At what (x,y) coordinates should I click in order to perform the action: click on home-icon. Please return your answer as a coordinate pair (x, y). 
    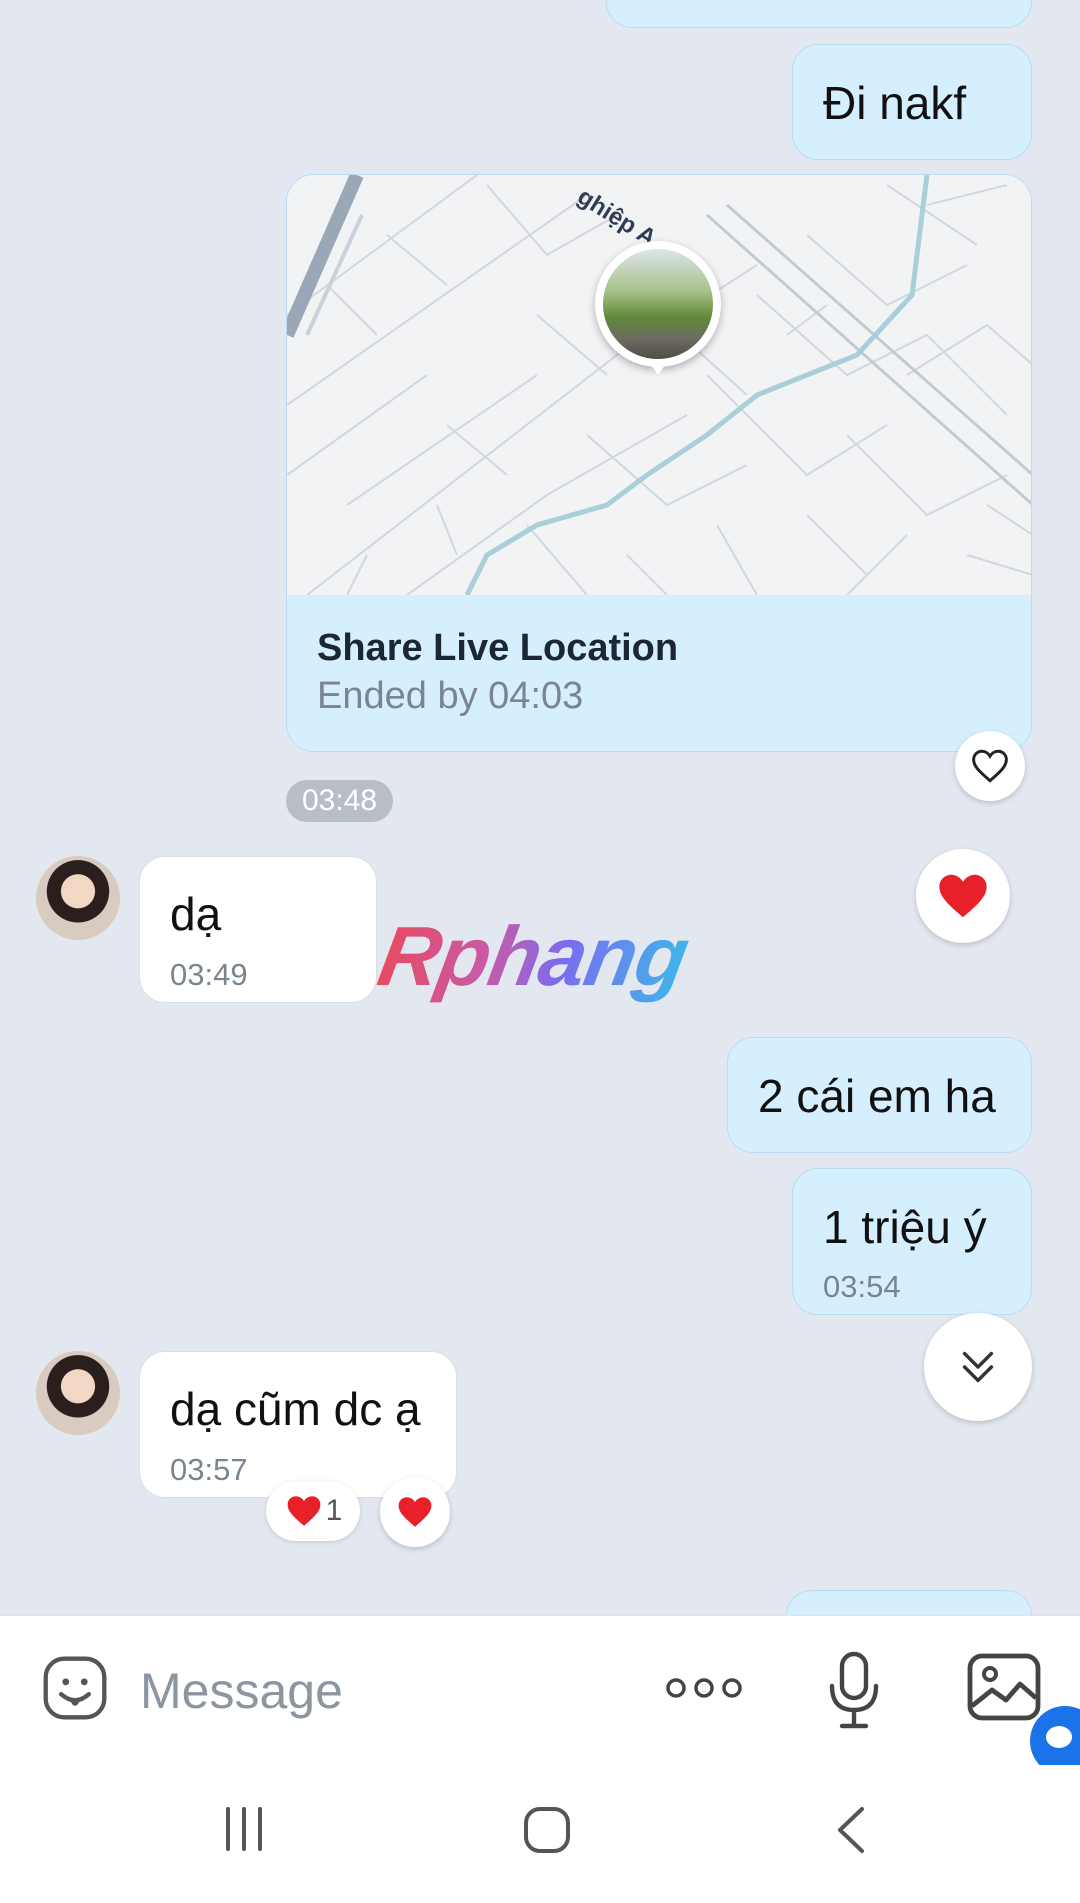
    Looking at the image, I should click on (547, 1830).